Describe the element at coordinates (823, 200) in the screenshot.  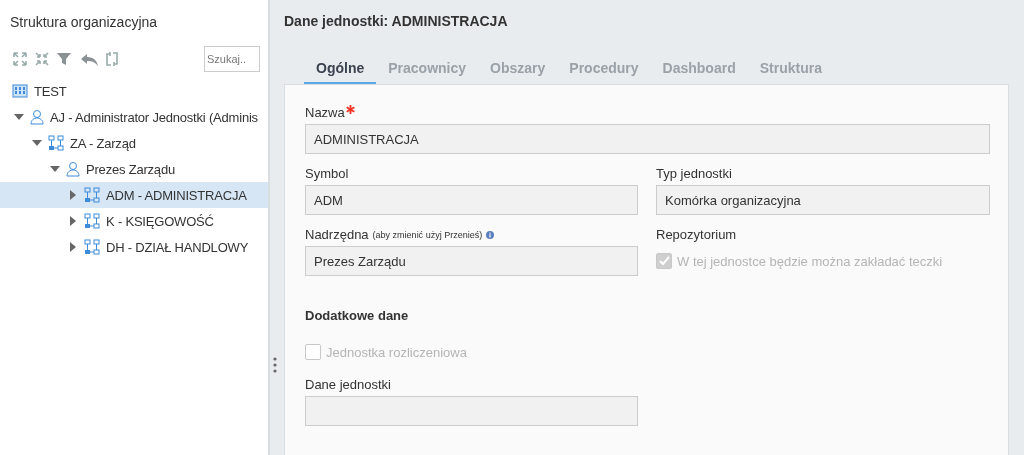
I see `unit-type-field: Komórka organizacyjna` at that location.